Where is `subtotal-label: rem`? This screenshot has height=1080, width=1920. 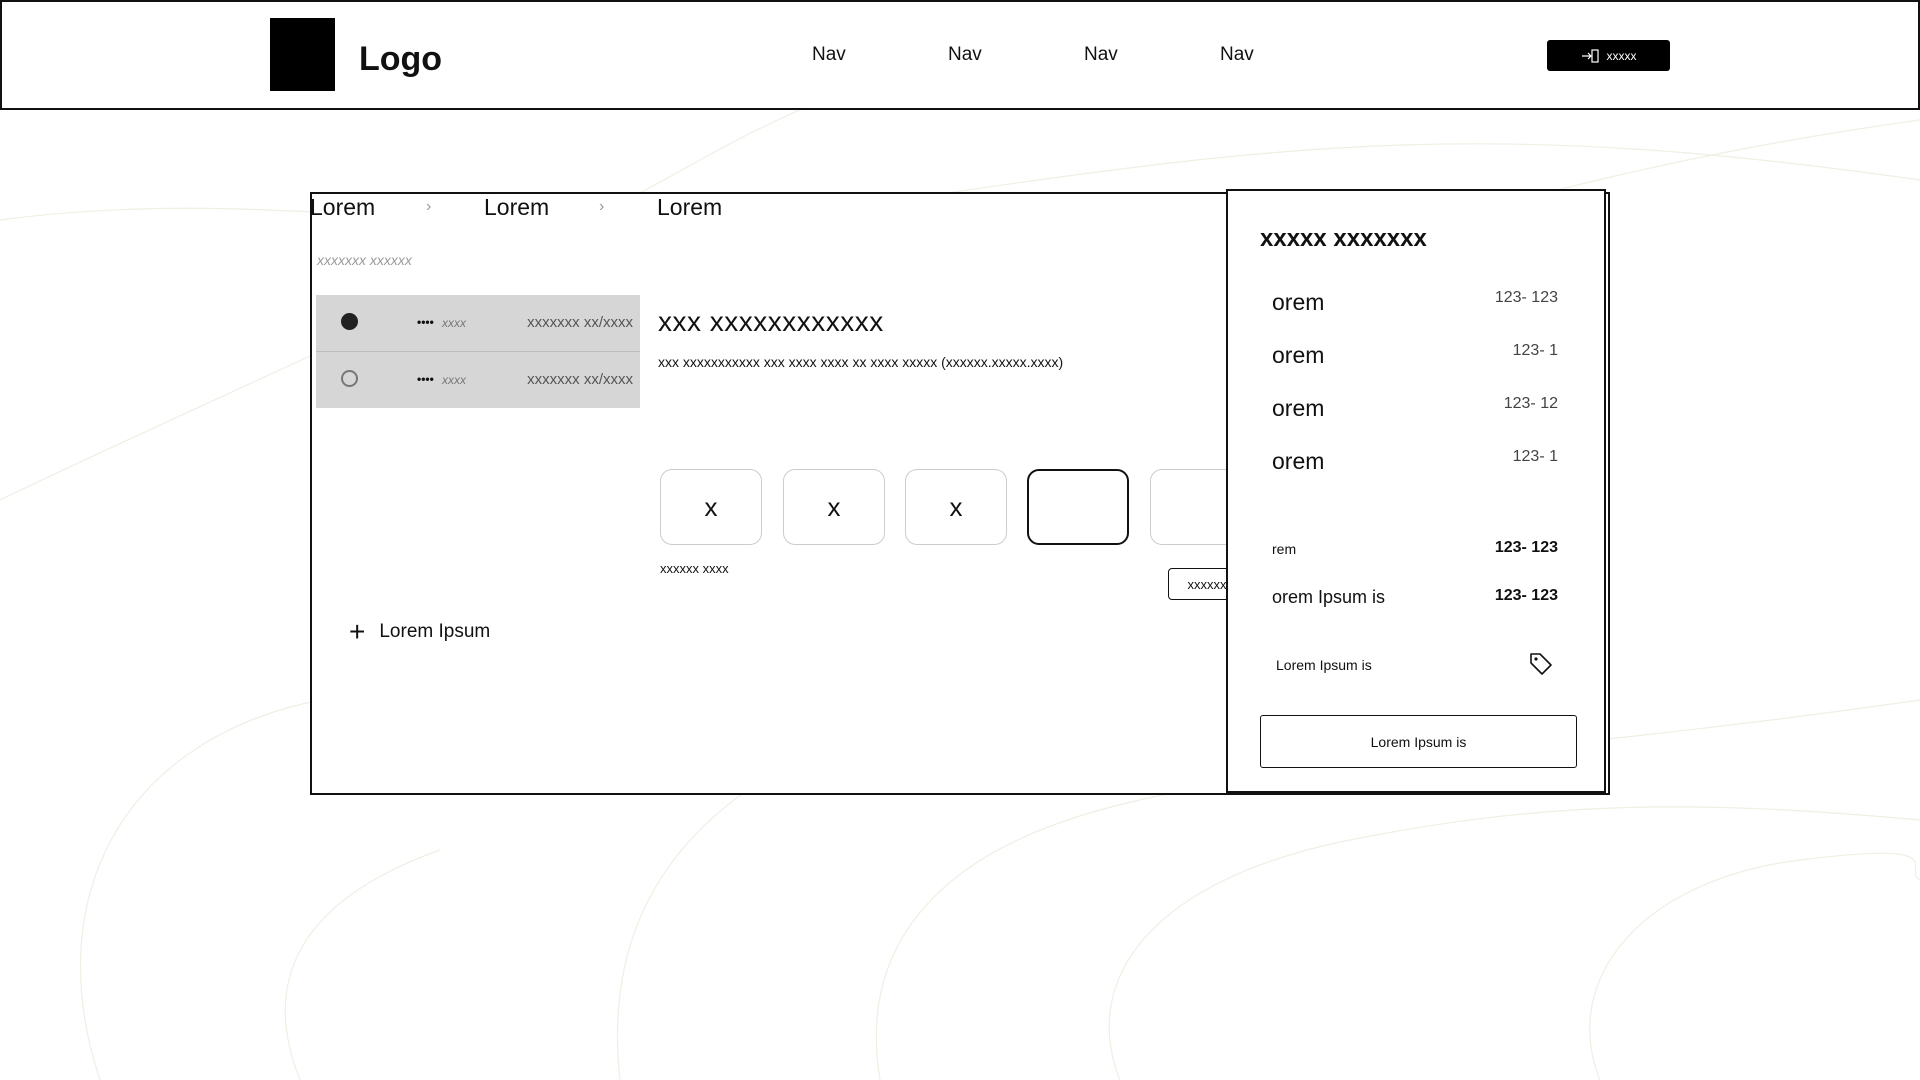 subtotal-label: rem is located at coordinates (1284, 549).